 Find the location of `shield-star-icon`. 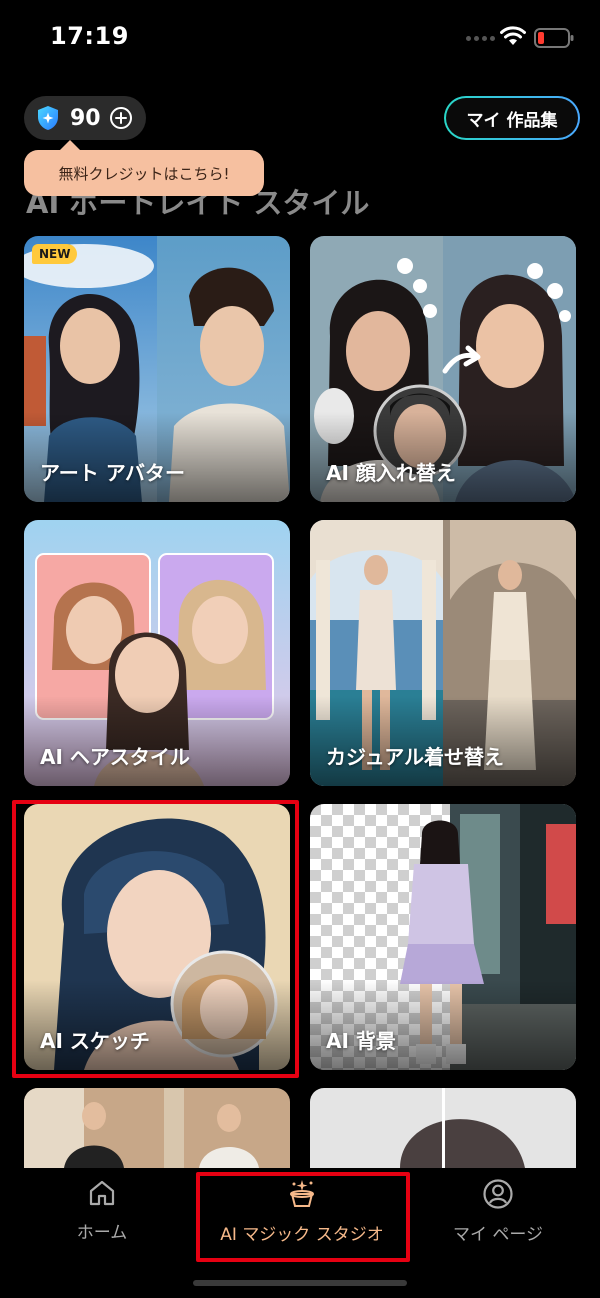

shield-star-icon is located at coordinates (48, 118).